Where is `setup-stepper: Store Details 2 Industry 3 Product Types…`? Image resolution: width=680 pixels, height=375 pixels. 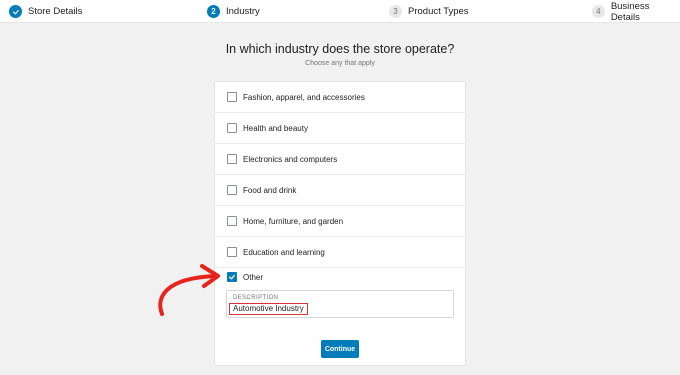
setup-stepper: Store Details 2 Industry 3 Product Types… is located at coordinates (340, 11).